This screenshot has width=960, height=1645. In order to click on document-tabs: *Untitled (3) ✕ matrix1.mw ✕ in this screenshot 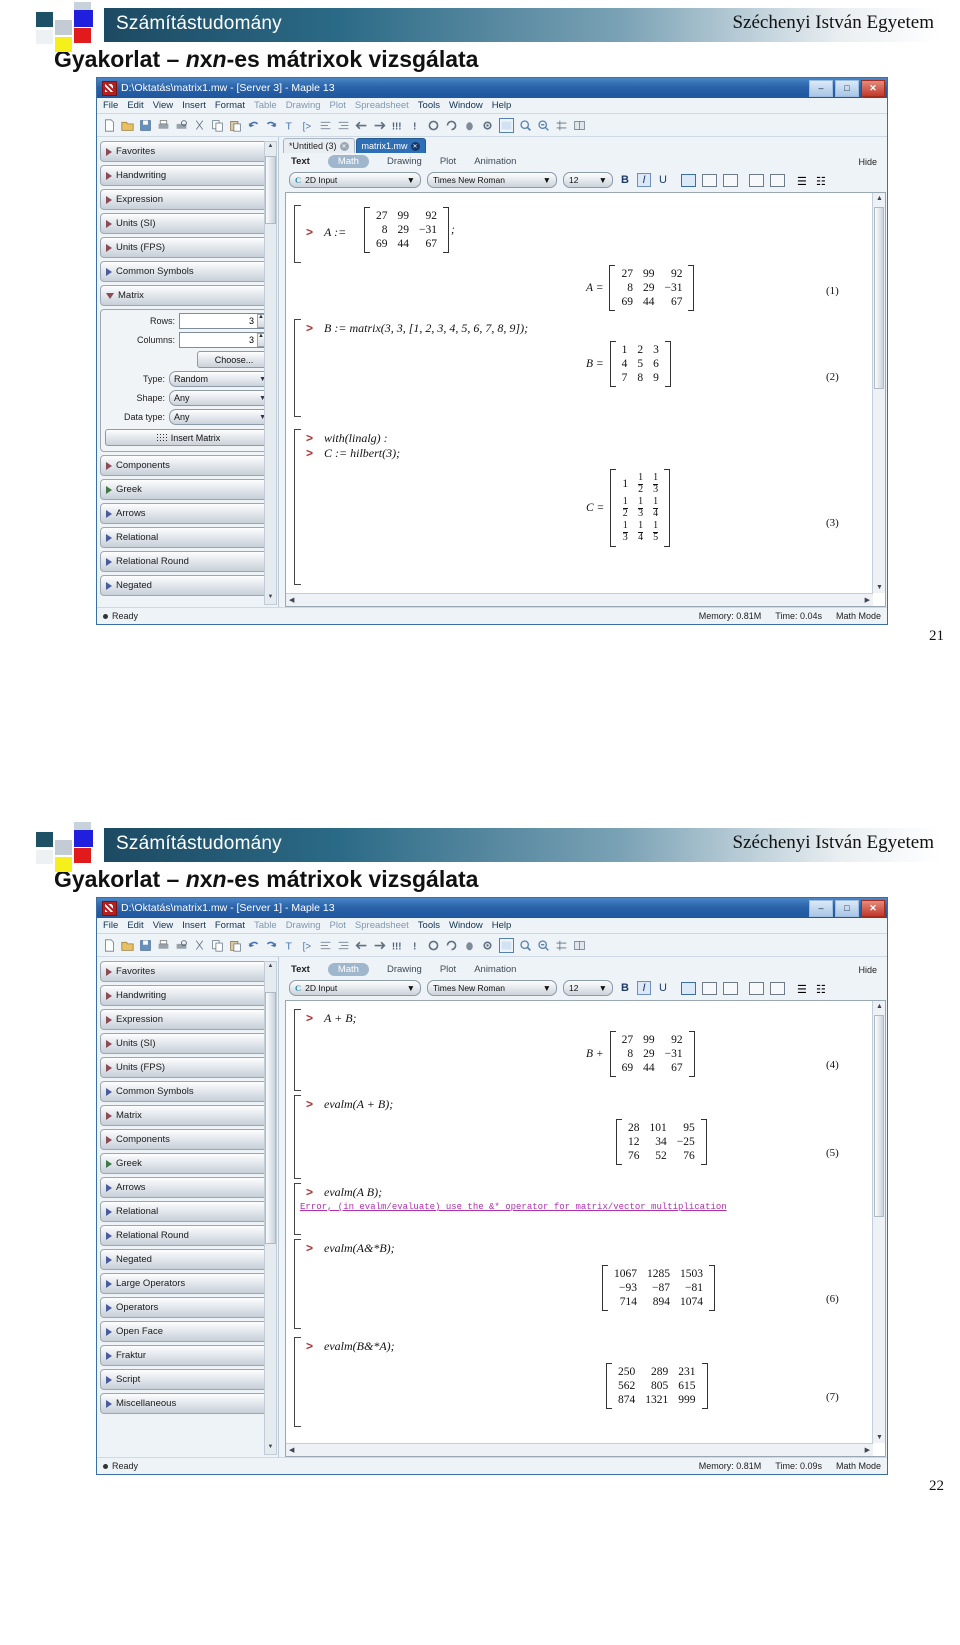, I will do `click(583, 145)`.